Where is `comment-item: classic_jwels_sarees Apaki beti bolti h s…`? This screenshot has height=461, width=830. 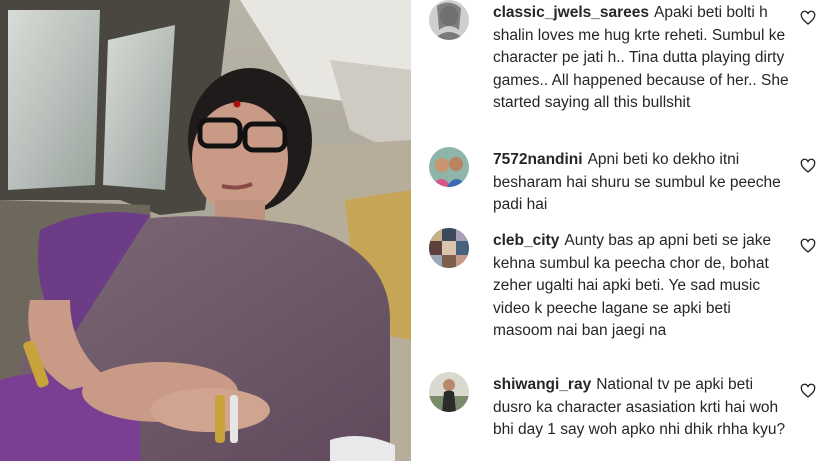 comment-item: classic_jwels_sarees Apaki beti bolti h s… is located at coordinates (620, 67).